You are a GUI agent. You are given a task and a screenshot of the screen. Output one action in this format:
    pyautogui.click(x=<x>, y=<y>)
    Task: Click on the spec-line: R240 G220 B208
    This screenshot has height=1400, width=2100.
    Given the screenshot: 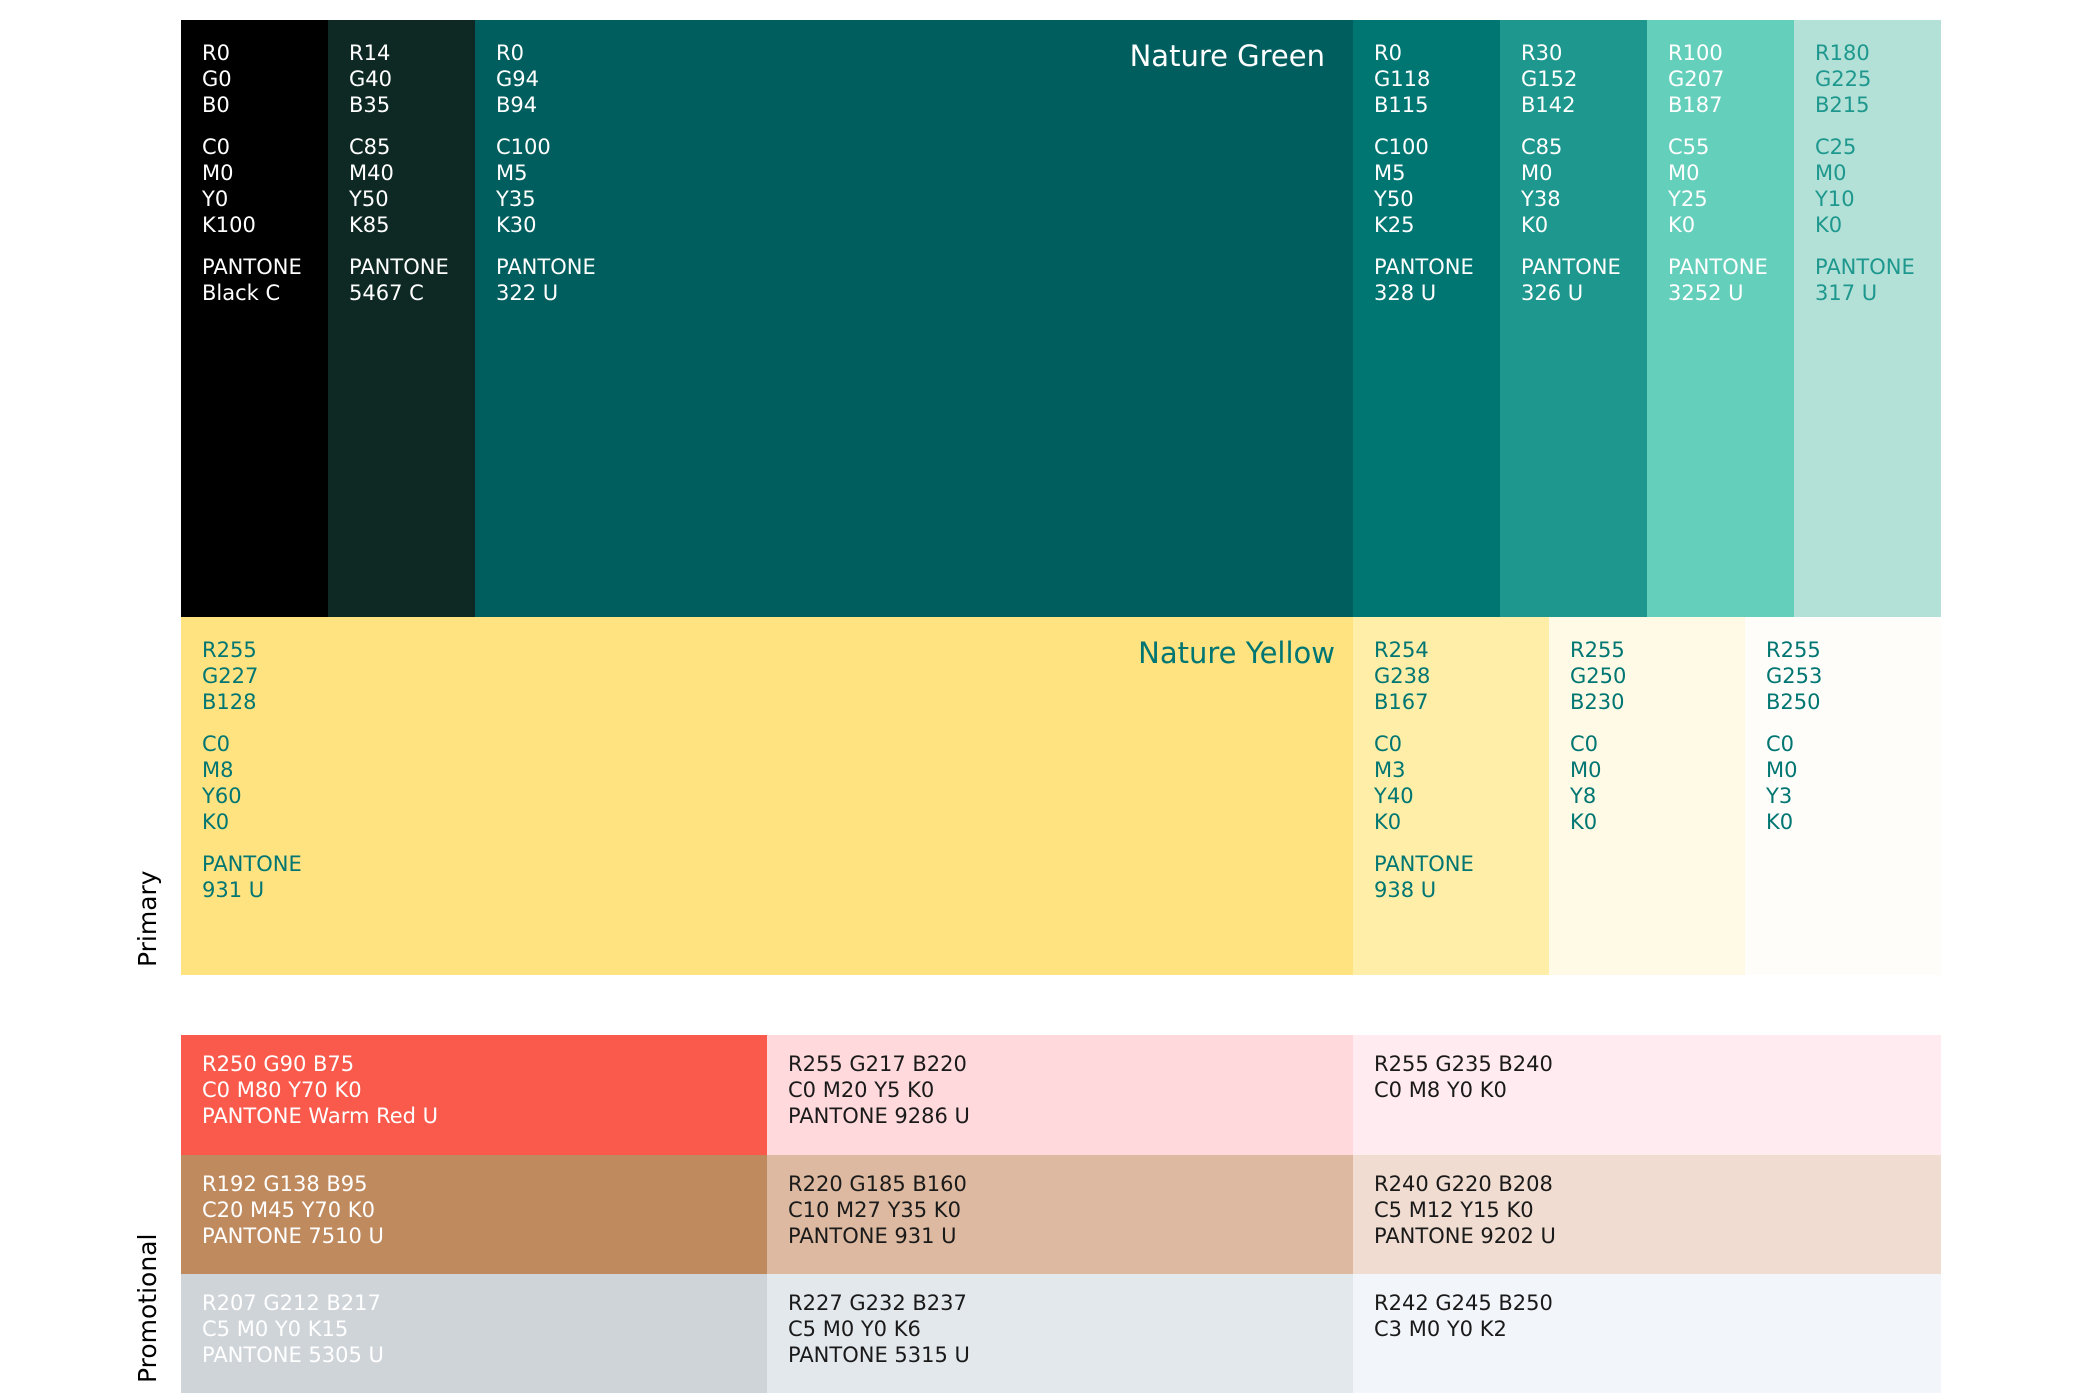 What is the action you would take?
    pyautogui.click(x=1463, y=1184)
    